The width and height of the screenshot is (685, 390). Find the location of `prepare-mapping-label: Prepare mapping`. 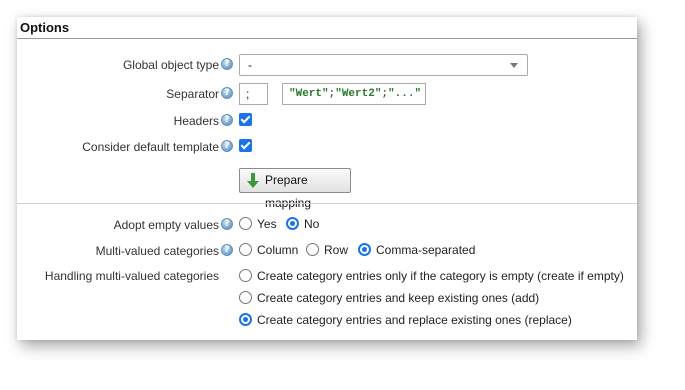

prepare-mapping-label: Prepare mapping is located at coordinates (288, 191).